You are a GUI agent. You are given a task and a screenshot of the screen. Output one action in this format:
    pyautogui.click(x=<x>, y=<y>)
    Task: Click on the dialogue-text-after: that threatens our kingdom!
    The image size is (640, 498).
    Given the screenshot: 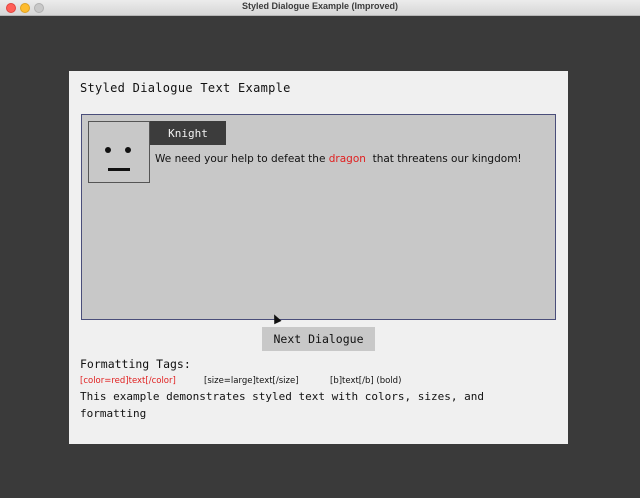 What is the action you would take?
    pyautogui.click(x=443, y=159)
    